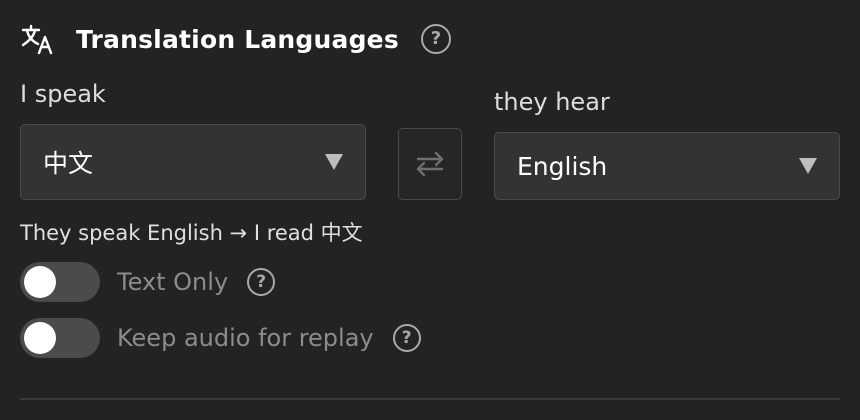 This screenshot has height=420, width=860. What do you see at coordinates (193, 162) in the screenshot?
I see `i-speak-select: 中文` at bounding box center [193, 162].